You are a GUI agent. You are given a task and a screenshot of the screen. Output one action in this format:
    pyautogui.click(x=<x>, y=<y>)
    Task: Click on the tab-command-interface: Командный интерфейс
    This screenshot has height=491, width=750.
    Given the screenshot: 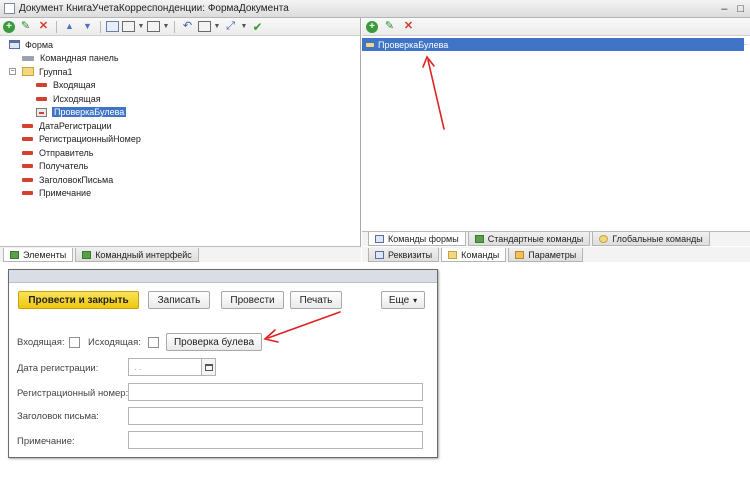 What is the action you would take?
    pyautogui.click(x=137, y=255)
    